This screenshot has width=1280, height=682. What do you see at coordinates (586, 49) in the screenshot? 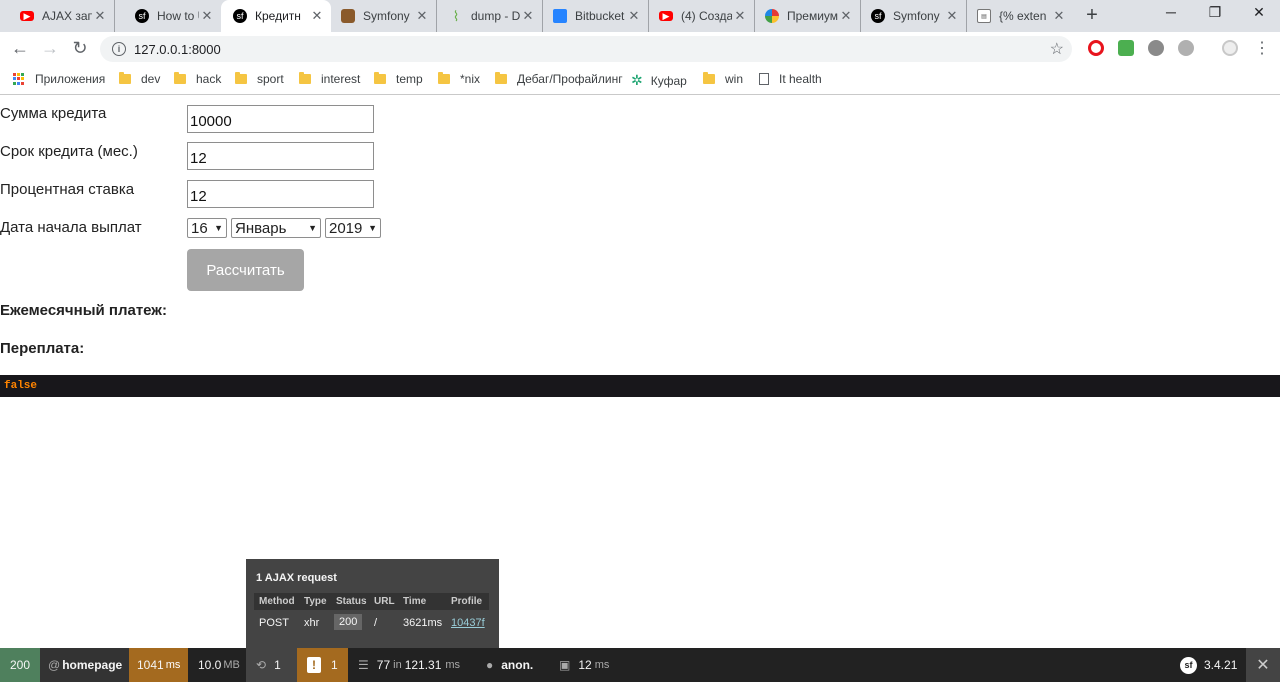
I see `address-bar: i 127.0.0.1:8000 ☆` at bounding box center [586, 49].